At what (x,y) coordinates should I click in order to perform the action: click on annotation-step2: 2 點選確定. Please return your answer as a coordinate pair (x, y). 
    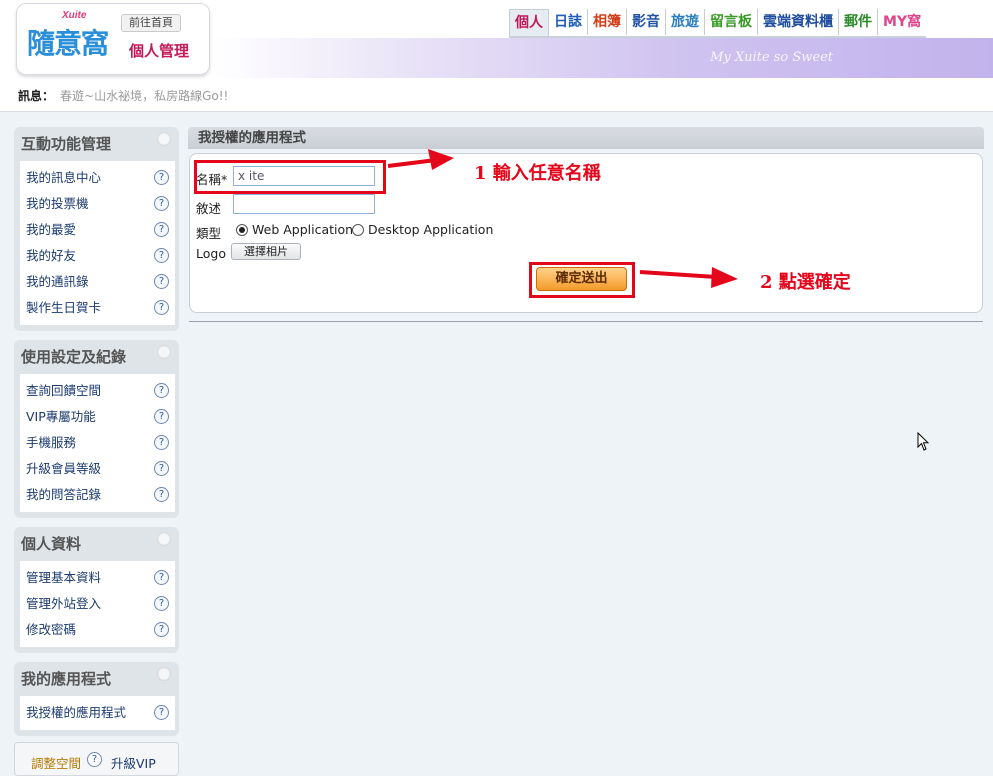
    Looking at the image, I should click on (805, 282).